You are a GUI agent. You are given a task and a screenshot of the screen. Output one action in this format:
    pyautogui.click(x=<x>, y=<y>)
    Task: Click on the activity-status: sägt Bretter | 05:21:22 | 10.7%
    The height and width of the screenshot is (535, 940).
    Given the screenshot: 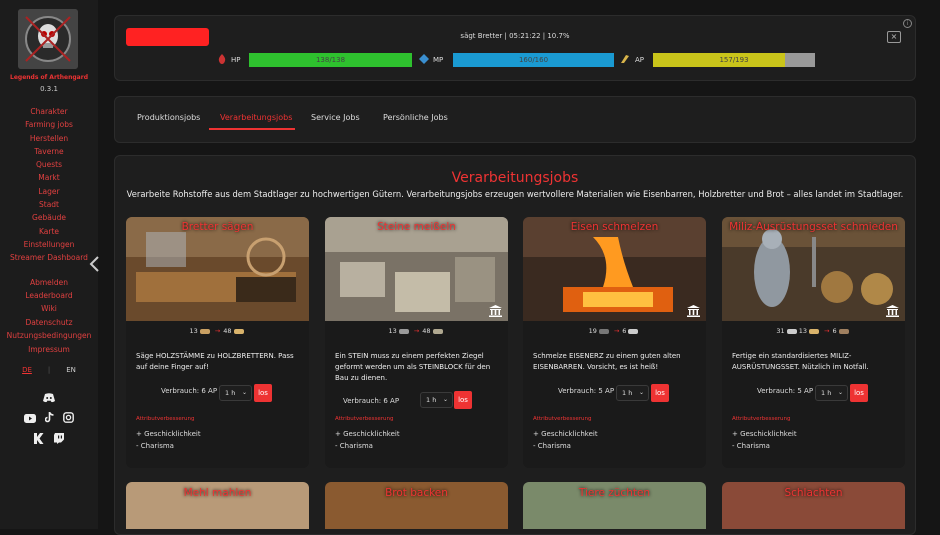 What is the action you would take?
    pyautogui.click(x=515, y=36)
    